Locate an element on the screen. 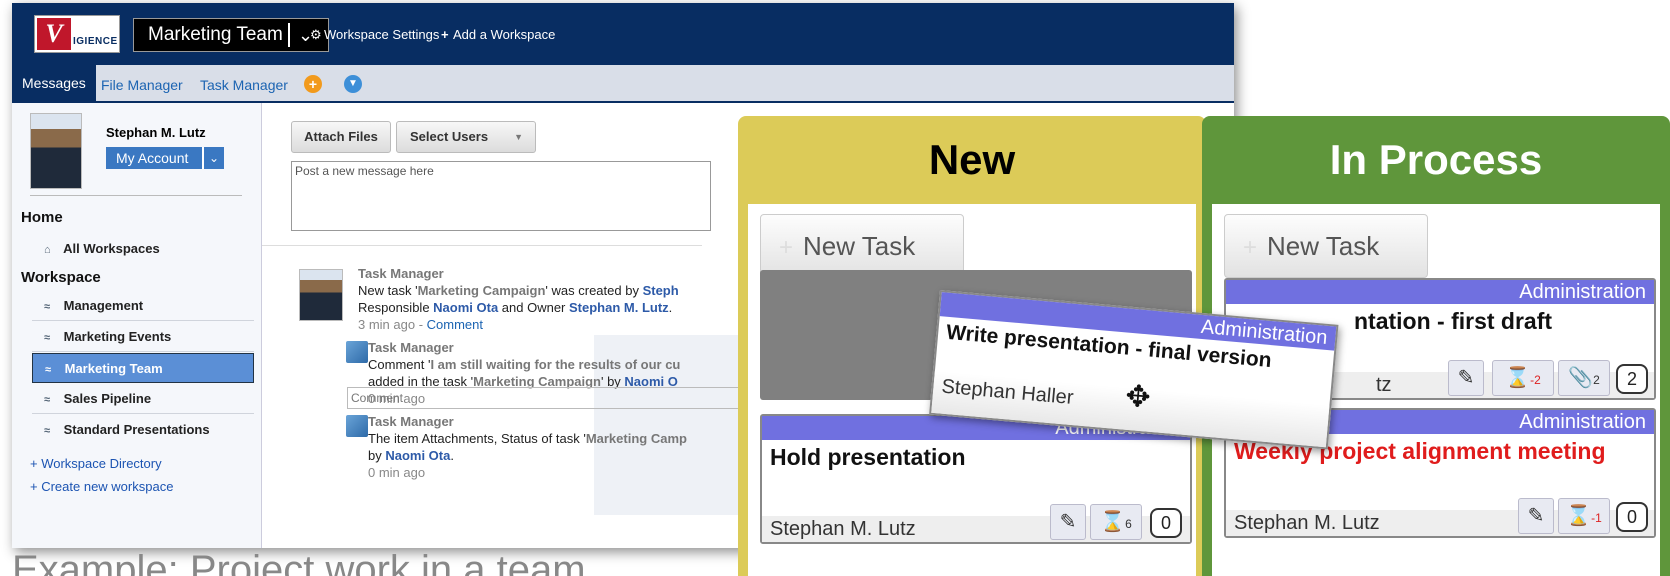 The width and height of the screenshot is (1670, 576). home-heading: Home is located at coordinates (42, 217).